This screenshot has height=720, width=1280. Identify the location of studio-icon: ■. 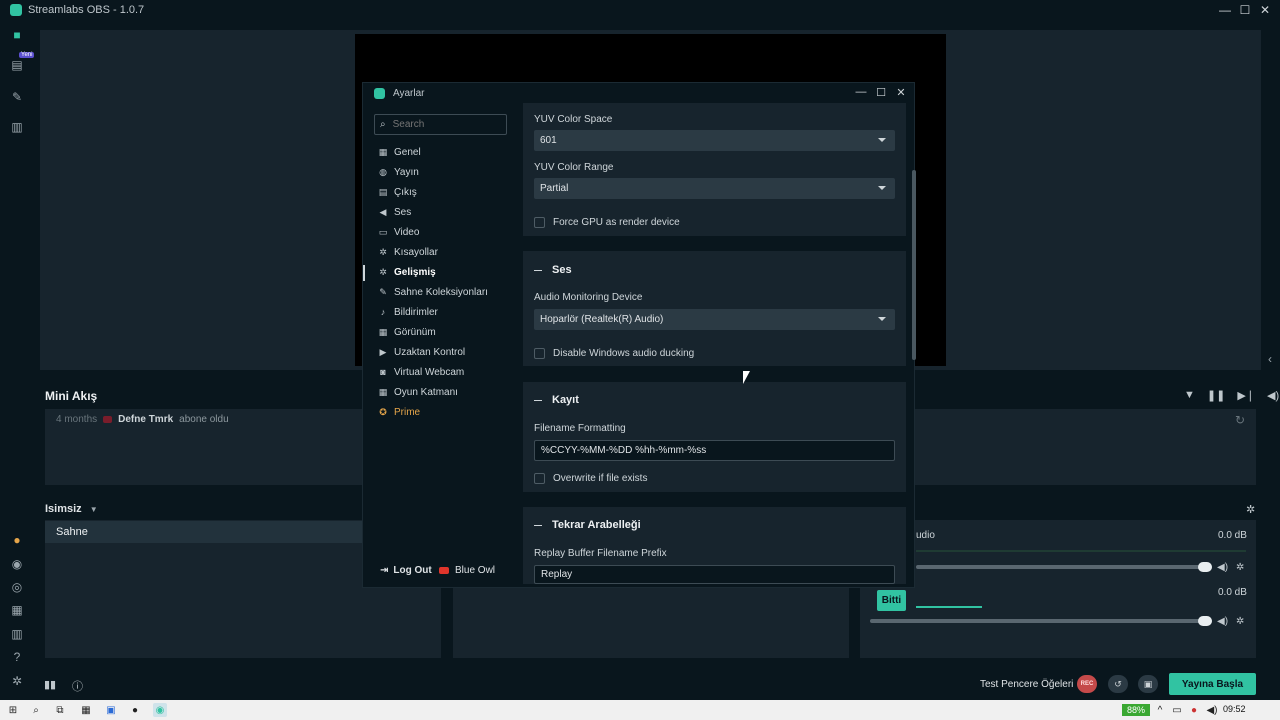
(17, 35).